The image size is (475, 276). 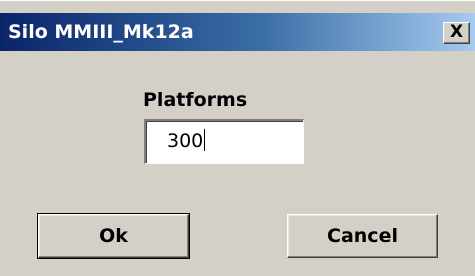 I want to click on cancel-button: Cancel, so click(x=362, y=236).